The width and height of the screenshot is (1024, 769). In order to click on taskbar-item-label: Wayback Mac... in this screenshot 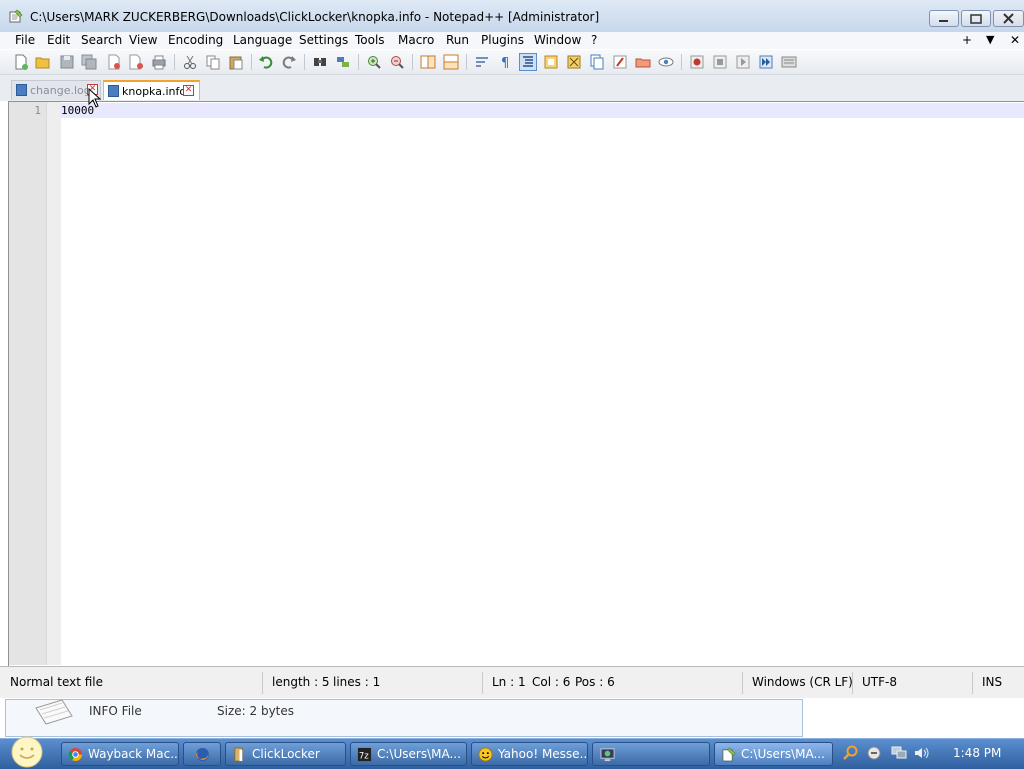, I will do `click(133, 754)`.